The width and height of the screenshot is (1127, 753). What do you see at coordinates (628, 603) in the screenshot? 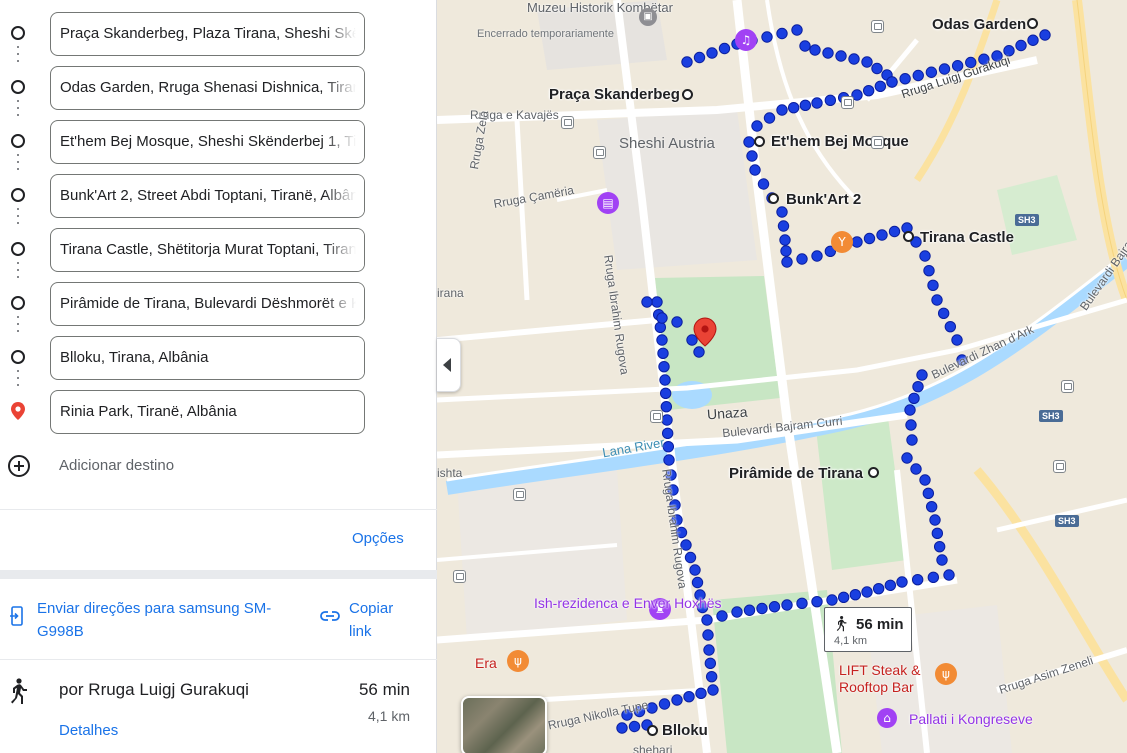
I see `poi-label: Ish-rezidenca e Enver Hoxhës` at bounding box center [628, 603].